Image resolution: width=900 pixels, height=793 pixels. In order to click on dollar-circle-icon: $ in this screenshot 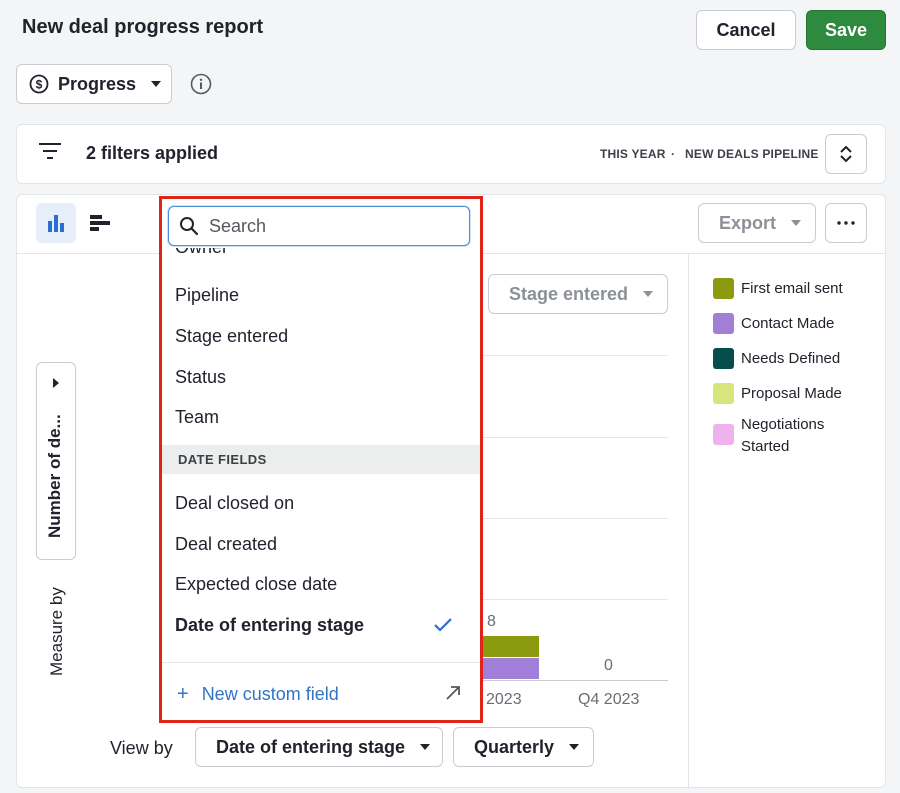, I will do `click(39, 84)`.